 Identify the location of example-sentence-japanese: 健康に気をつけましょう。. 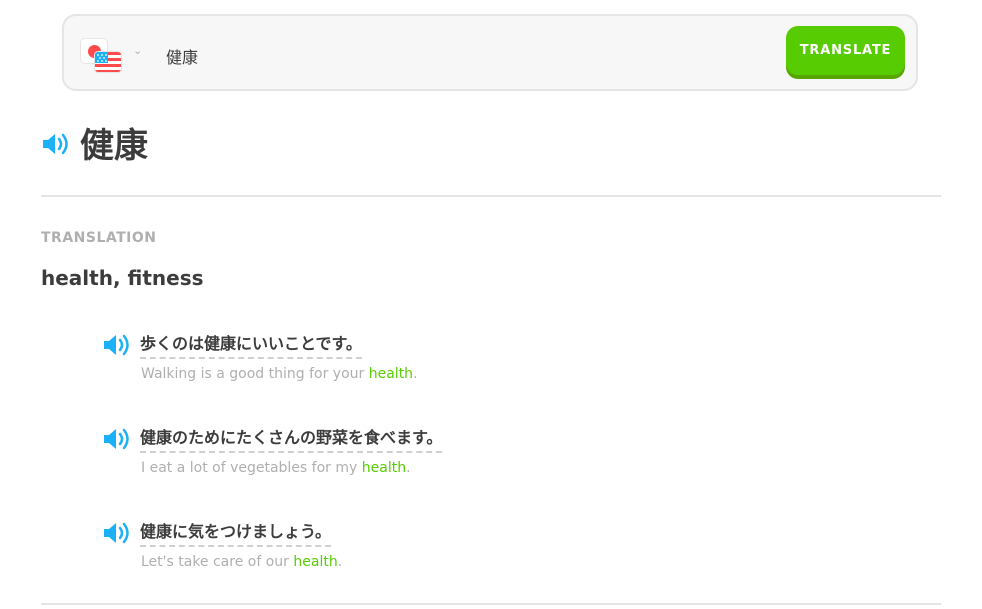
(236, 532).